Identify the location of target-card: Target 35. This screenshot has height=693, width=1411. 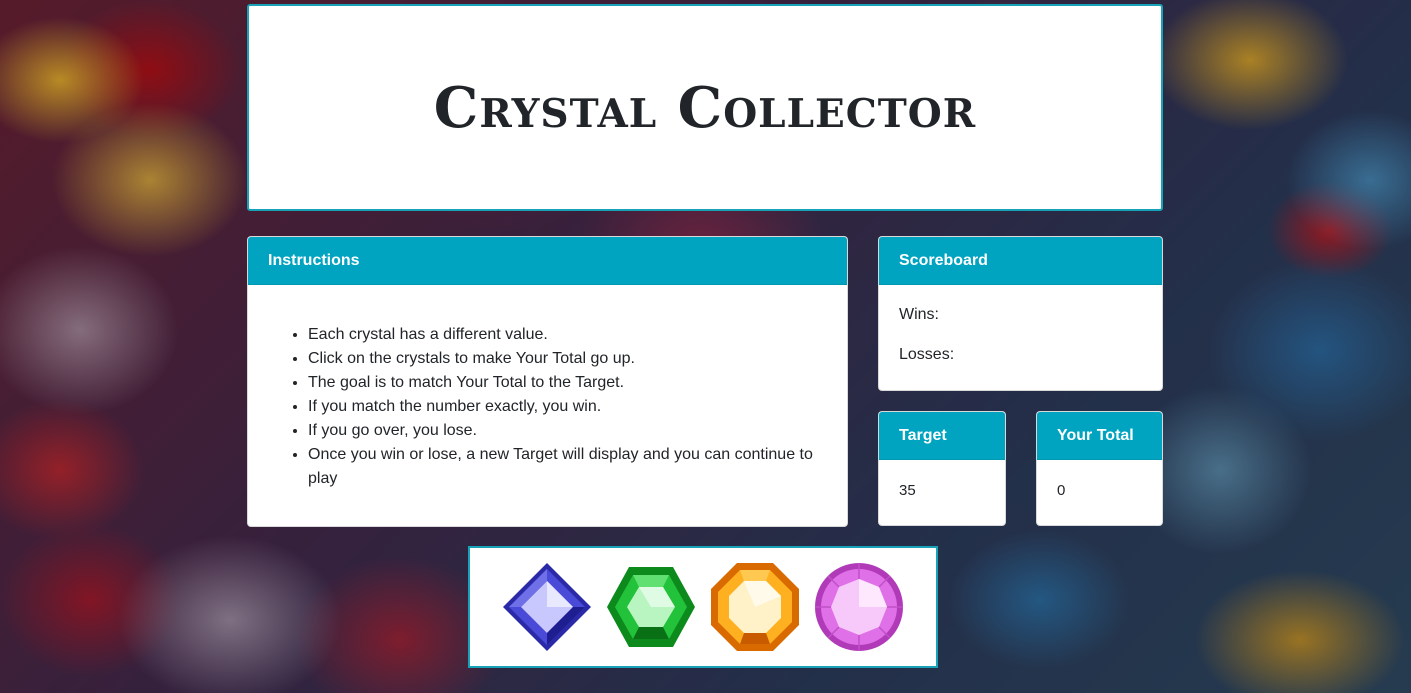
(942, 468).